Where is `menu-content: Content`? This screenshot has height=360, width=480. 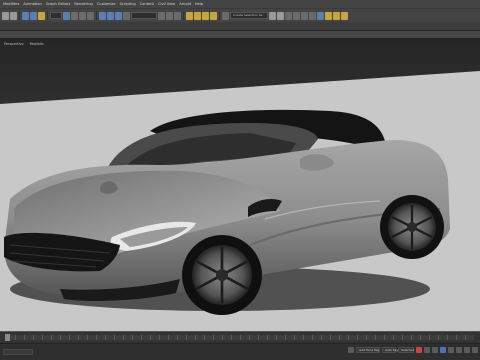
menu-content: Content is located at coordinates (147, 4).